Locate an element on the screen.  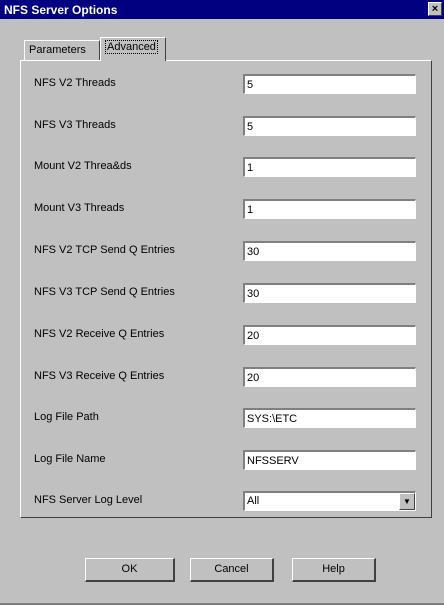
nfs-v2-receive-q-label: NFS V2 Receive Q Entries is located at coordinates (99, 334).